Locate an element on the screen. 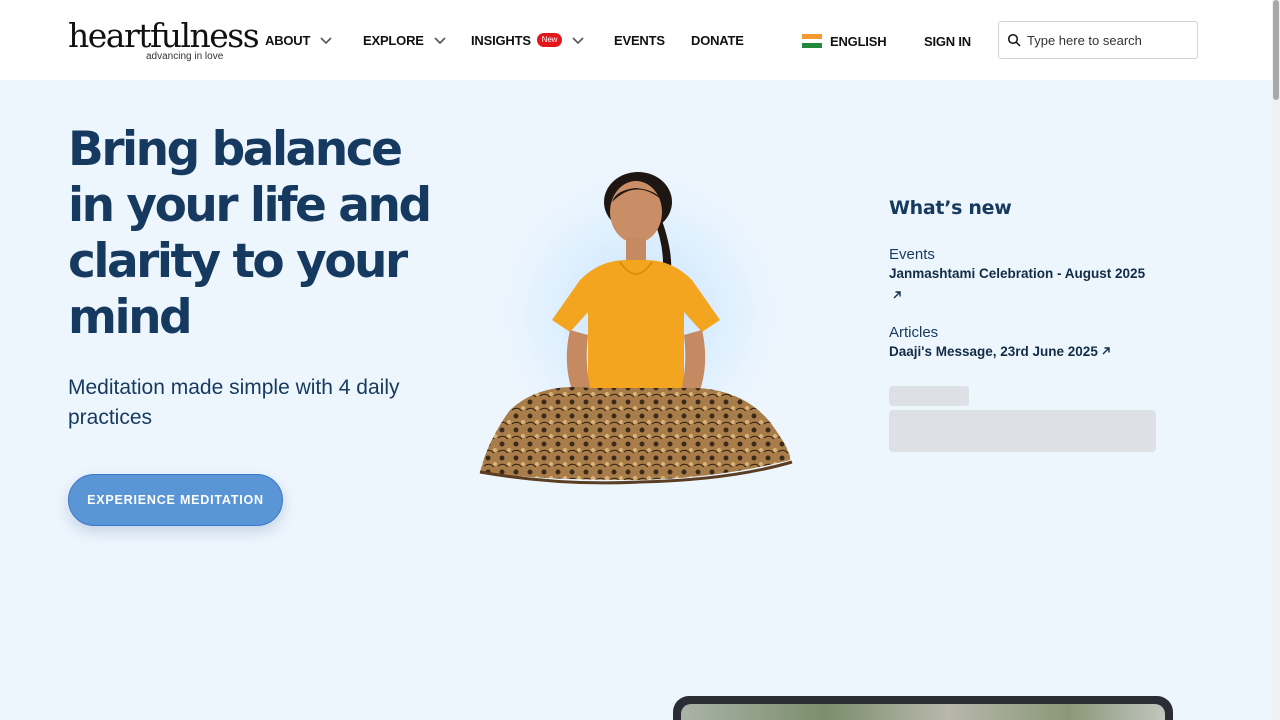  new-badge: New is located at coordinates (549, 40).